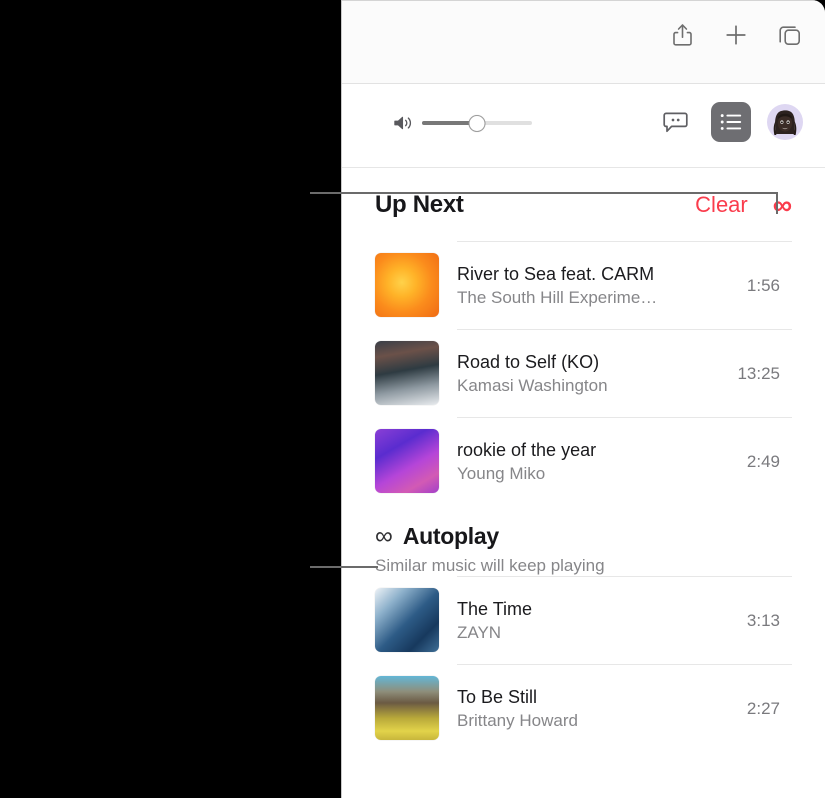  I want to click on new-tab-icon, so click(736, 35).